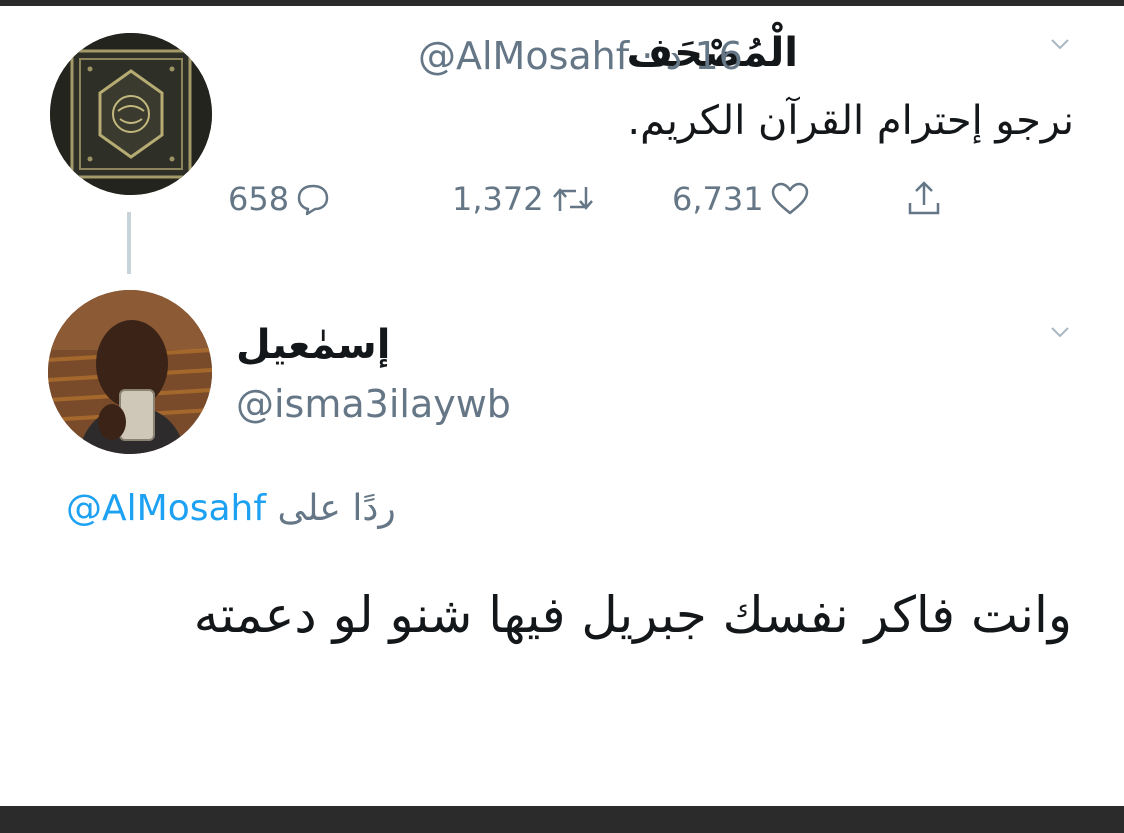 This screenshot has width=1124, height=833. I want to click on quran-cover-image, so click(131, 114).